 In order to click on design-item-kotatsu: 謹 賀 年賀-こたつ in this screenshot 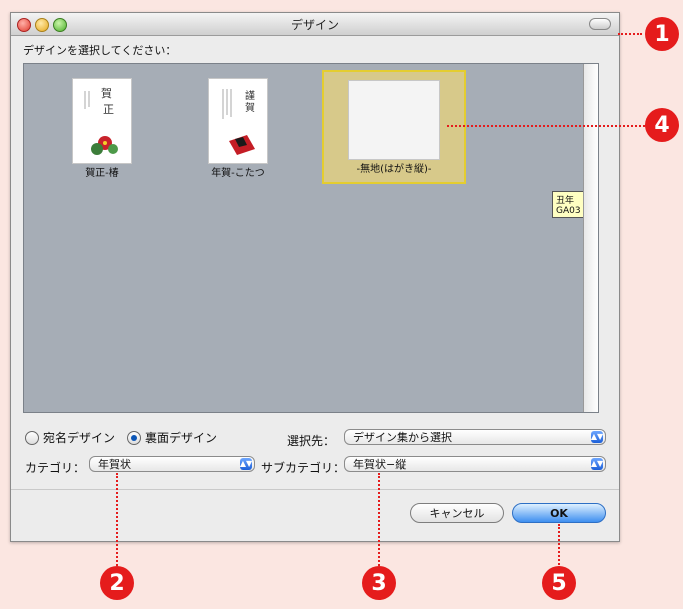, I will do `click(238, 125)`.